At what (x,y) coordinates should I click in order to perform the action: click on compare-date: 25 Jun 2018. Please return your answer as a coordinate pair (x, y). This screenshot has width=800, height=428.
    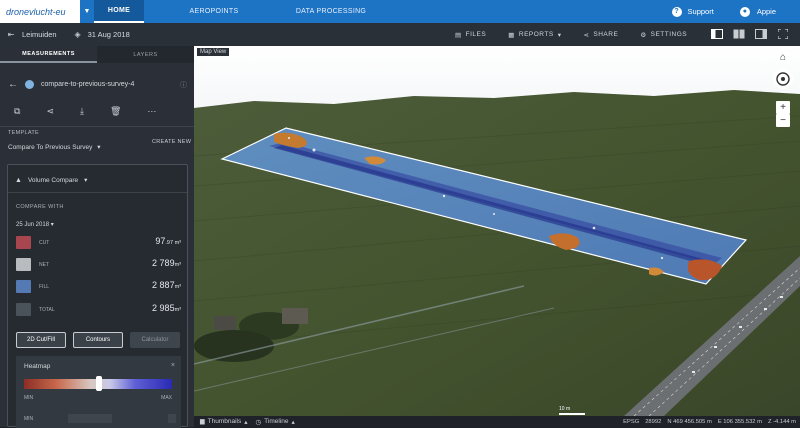
    Looking at the image, I should click on (33, 225).